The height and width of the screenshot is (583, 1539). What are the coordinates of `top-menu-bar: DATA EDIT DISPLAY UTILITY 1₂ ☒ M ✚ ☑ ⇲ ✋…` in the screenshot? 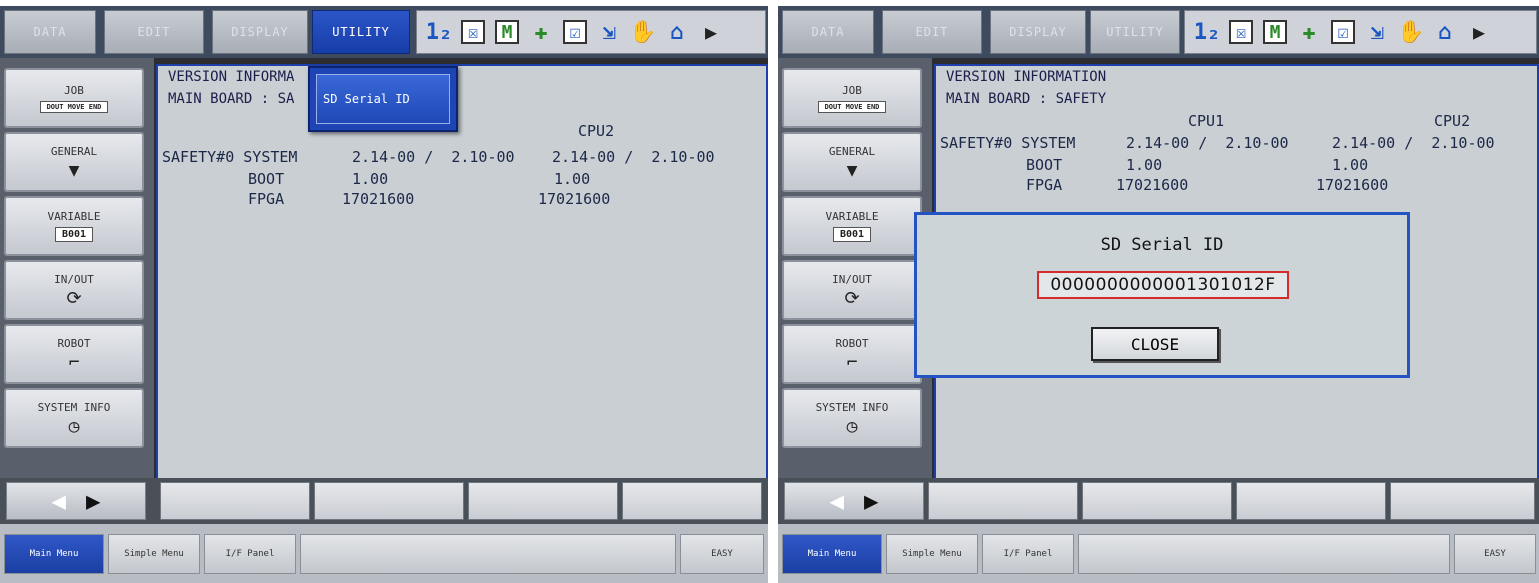 It's located at (1158, 32).